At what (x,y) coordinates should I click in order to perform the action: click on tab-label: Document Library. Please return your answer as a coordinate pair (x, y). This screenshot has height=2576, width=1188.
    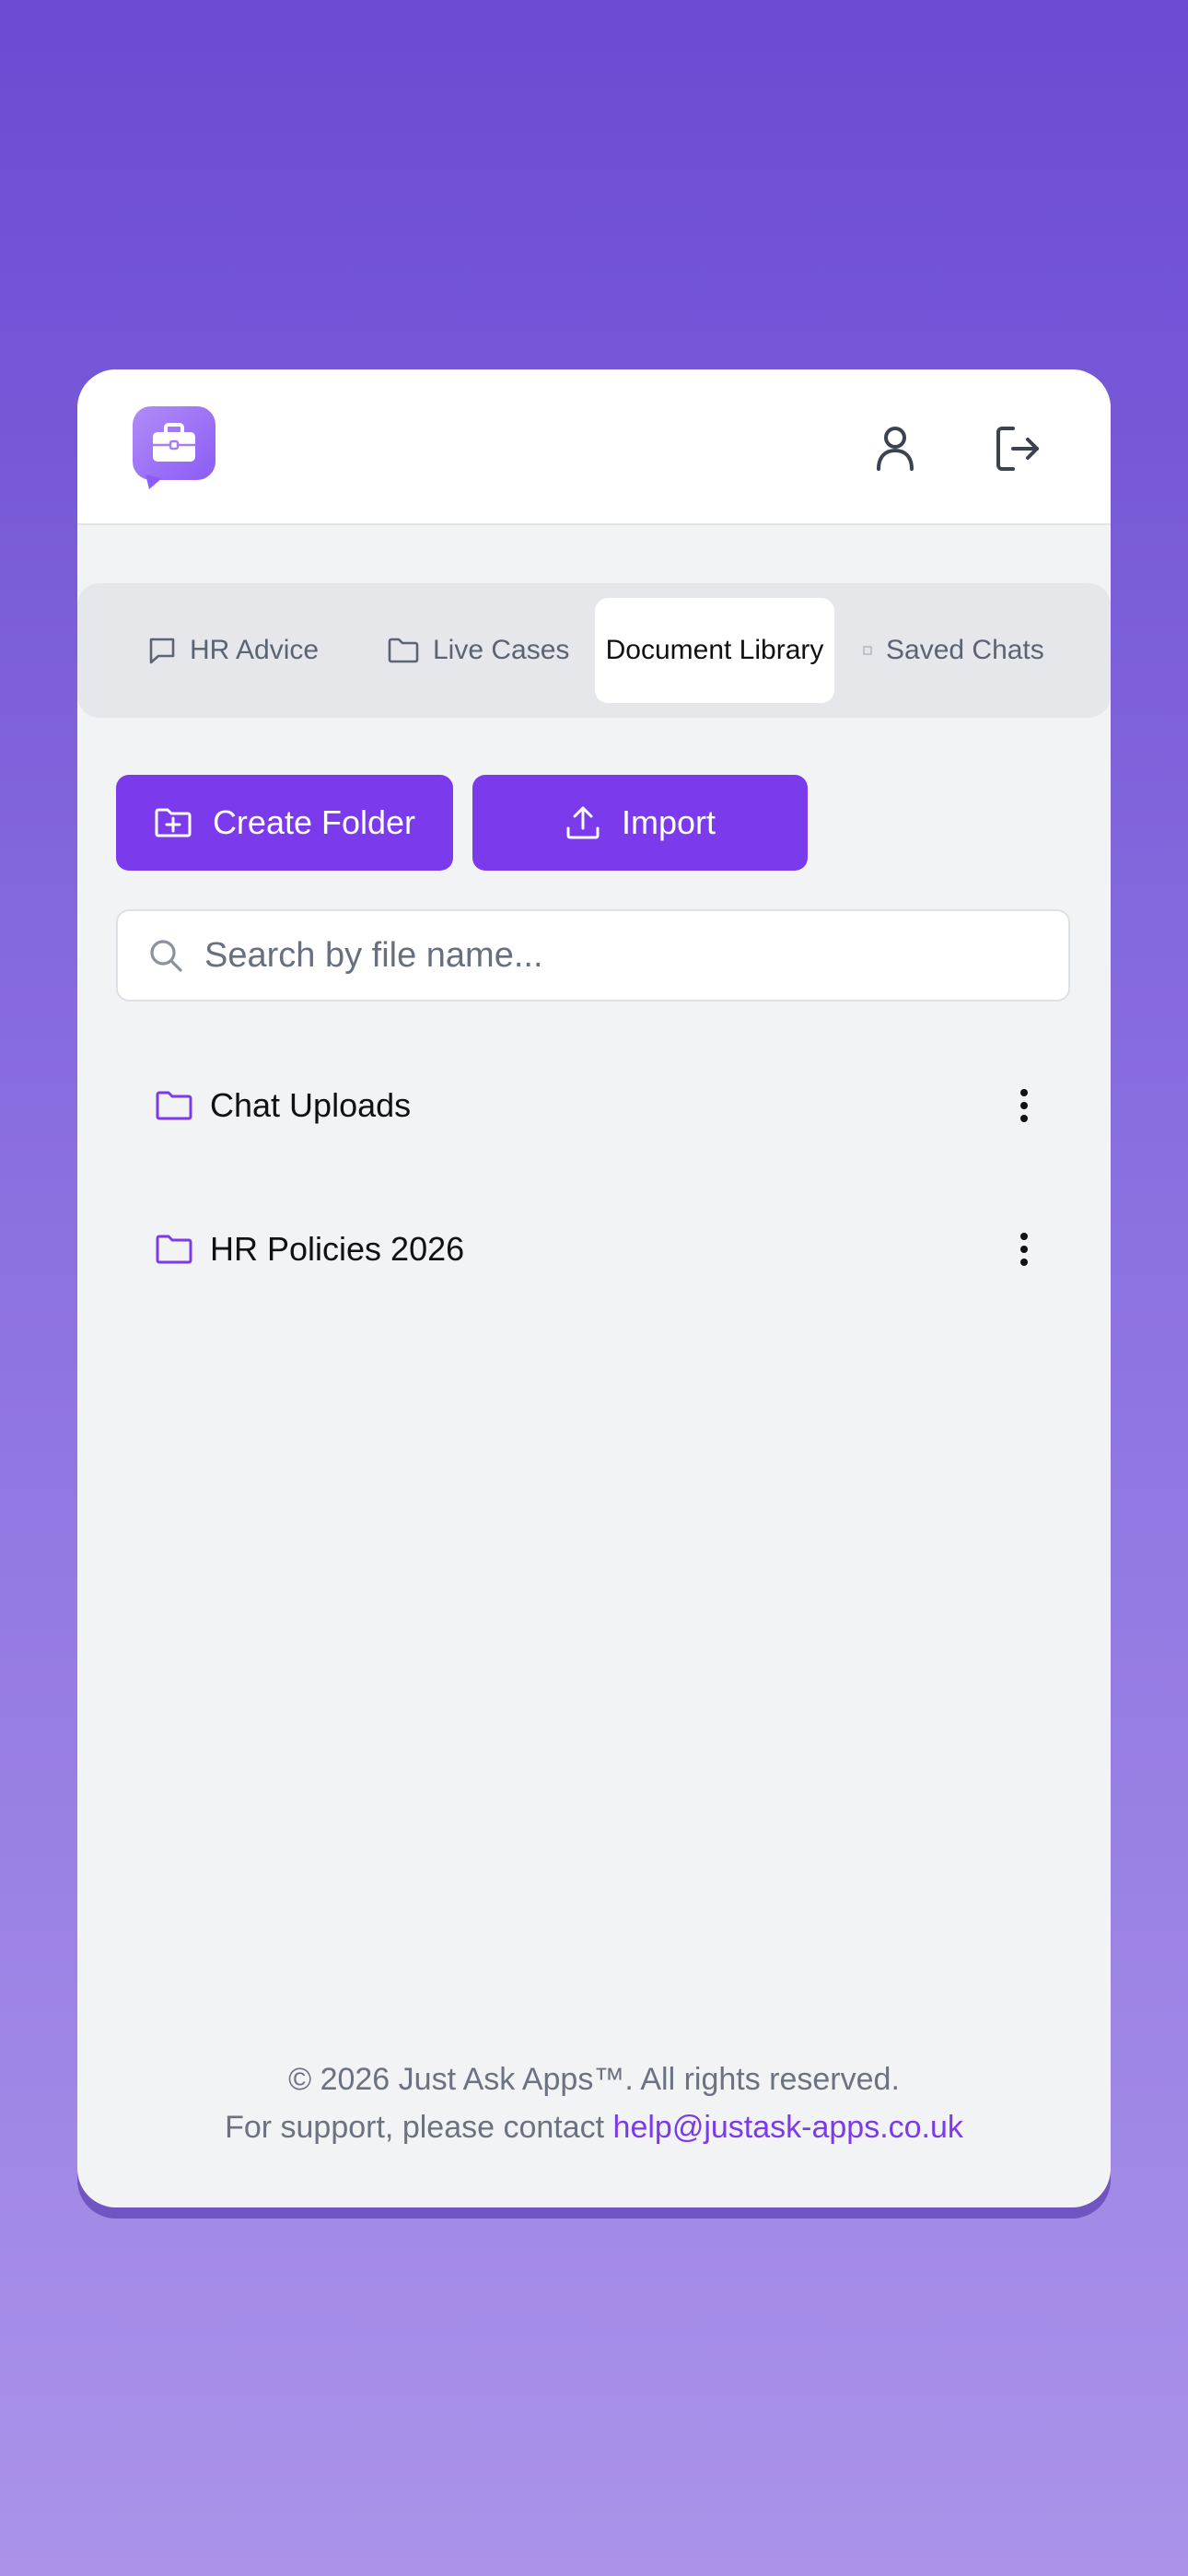
    Looking at the image, I should click on (714, 650).